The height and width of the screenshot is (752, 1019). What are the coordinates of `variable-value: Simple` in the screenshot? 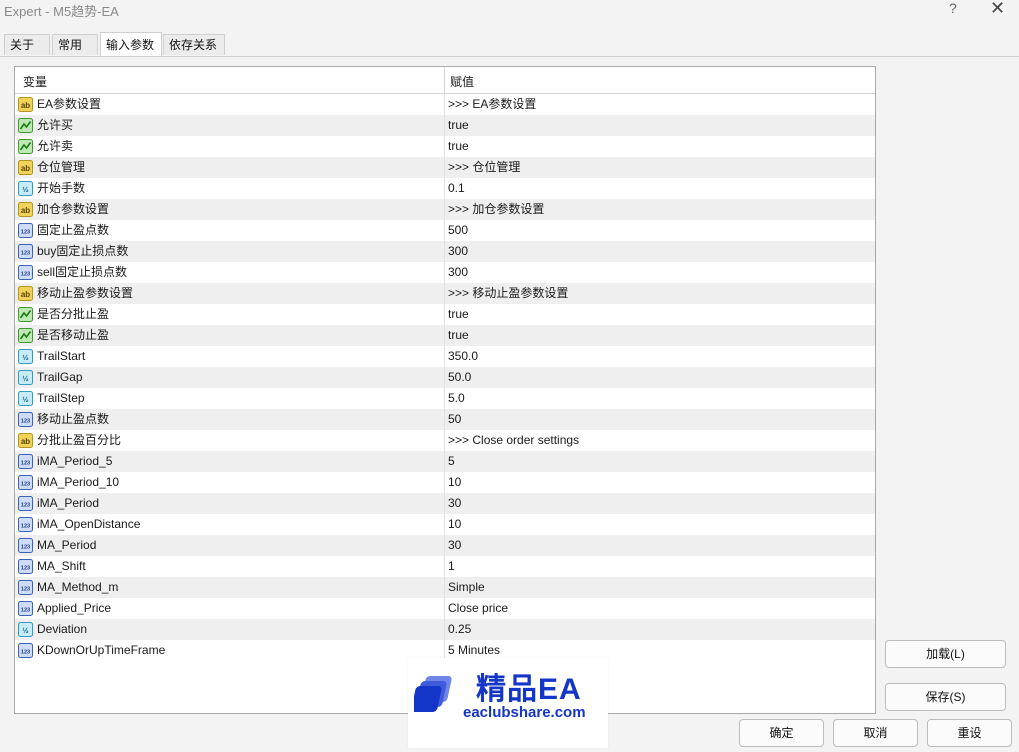 It's located at (466, 587).